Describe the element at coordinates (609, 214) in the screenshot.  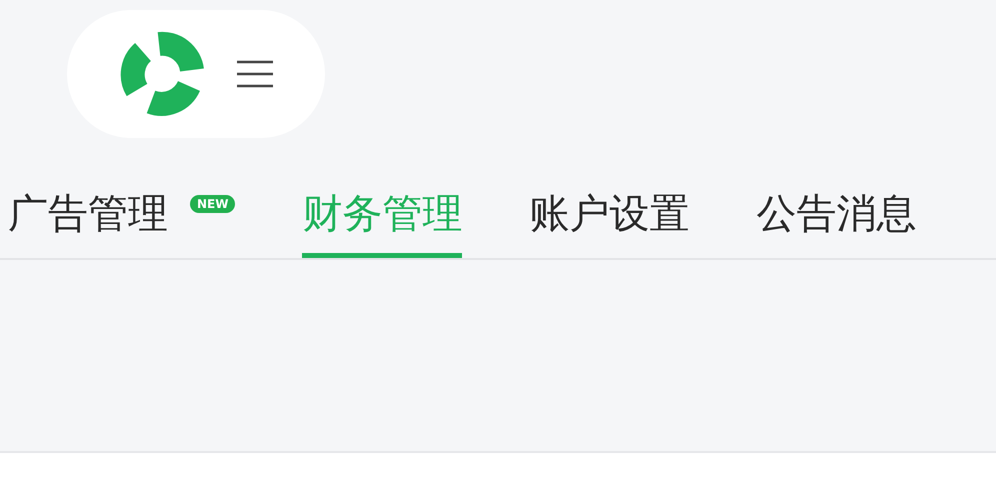
I see `nav-tab: 账户设置` at that location.